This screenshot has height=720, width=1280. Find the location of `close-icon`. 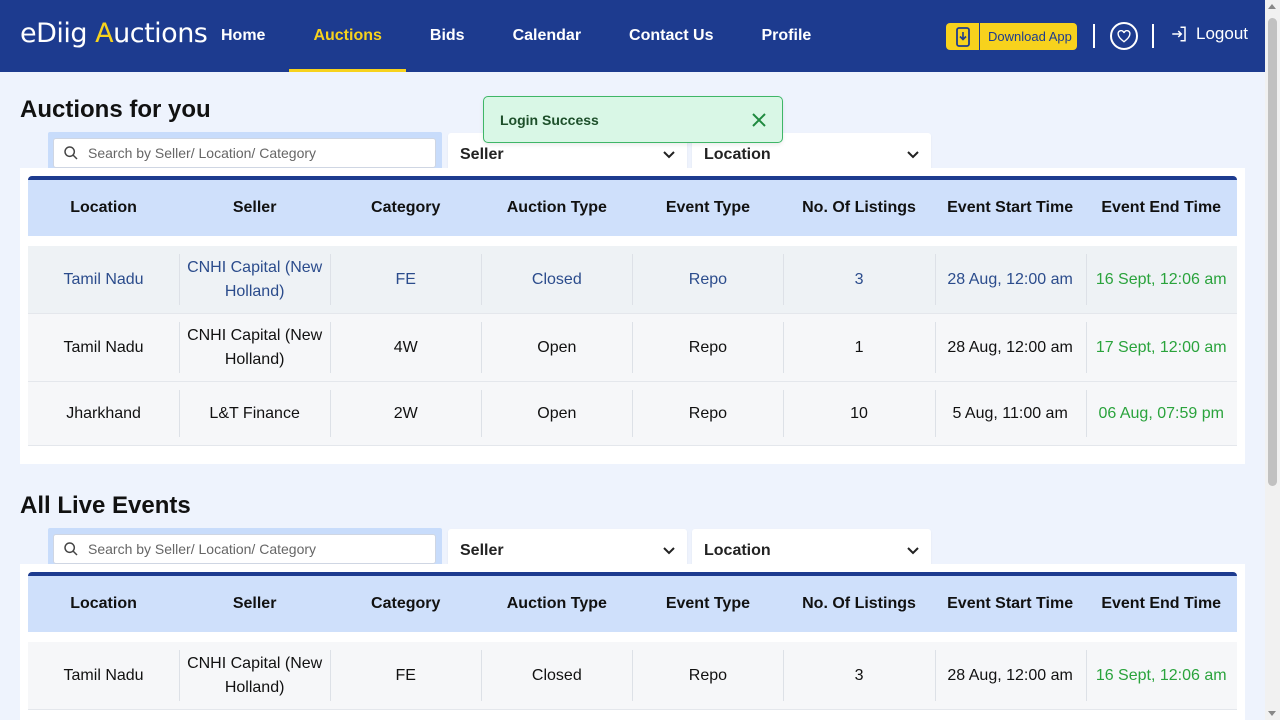

close-icon is located at coordinates (759, 119).